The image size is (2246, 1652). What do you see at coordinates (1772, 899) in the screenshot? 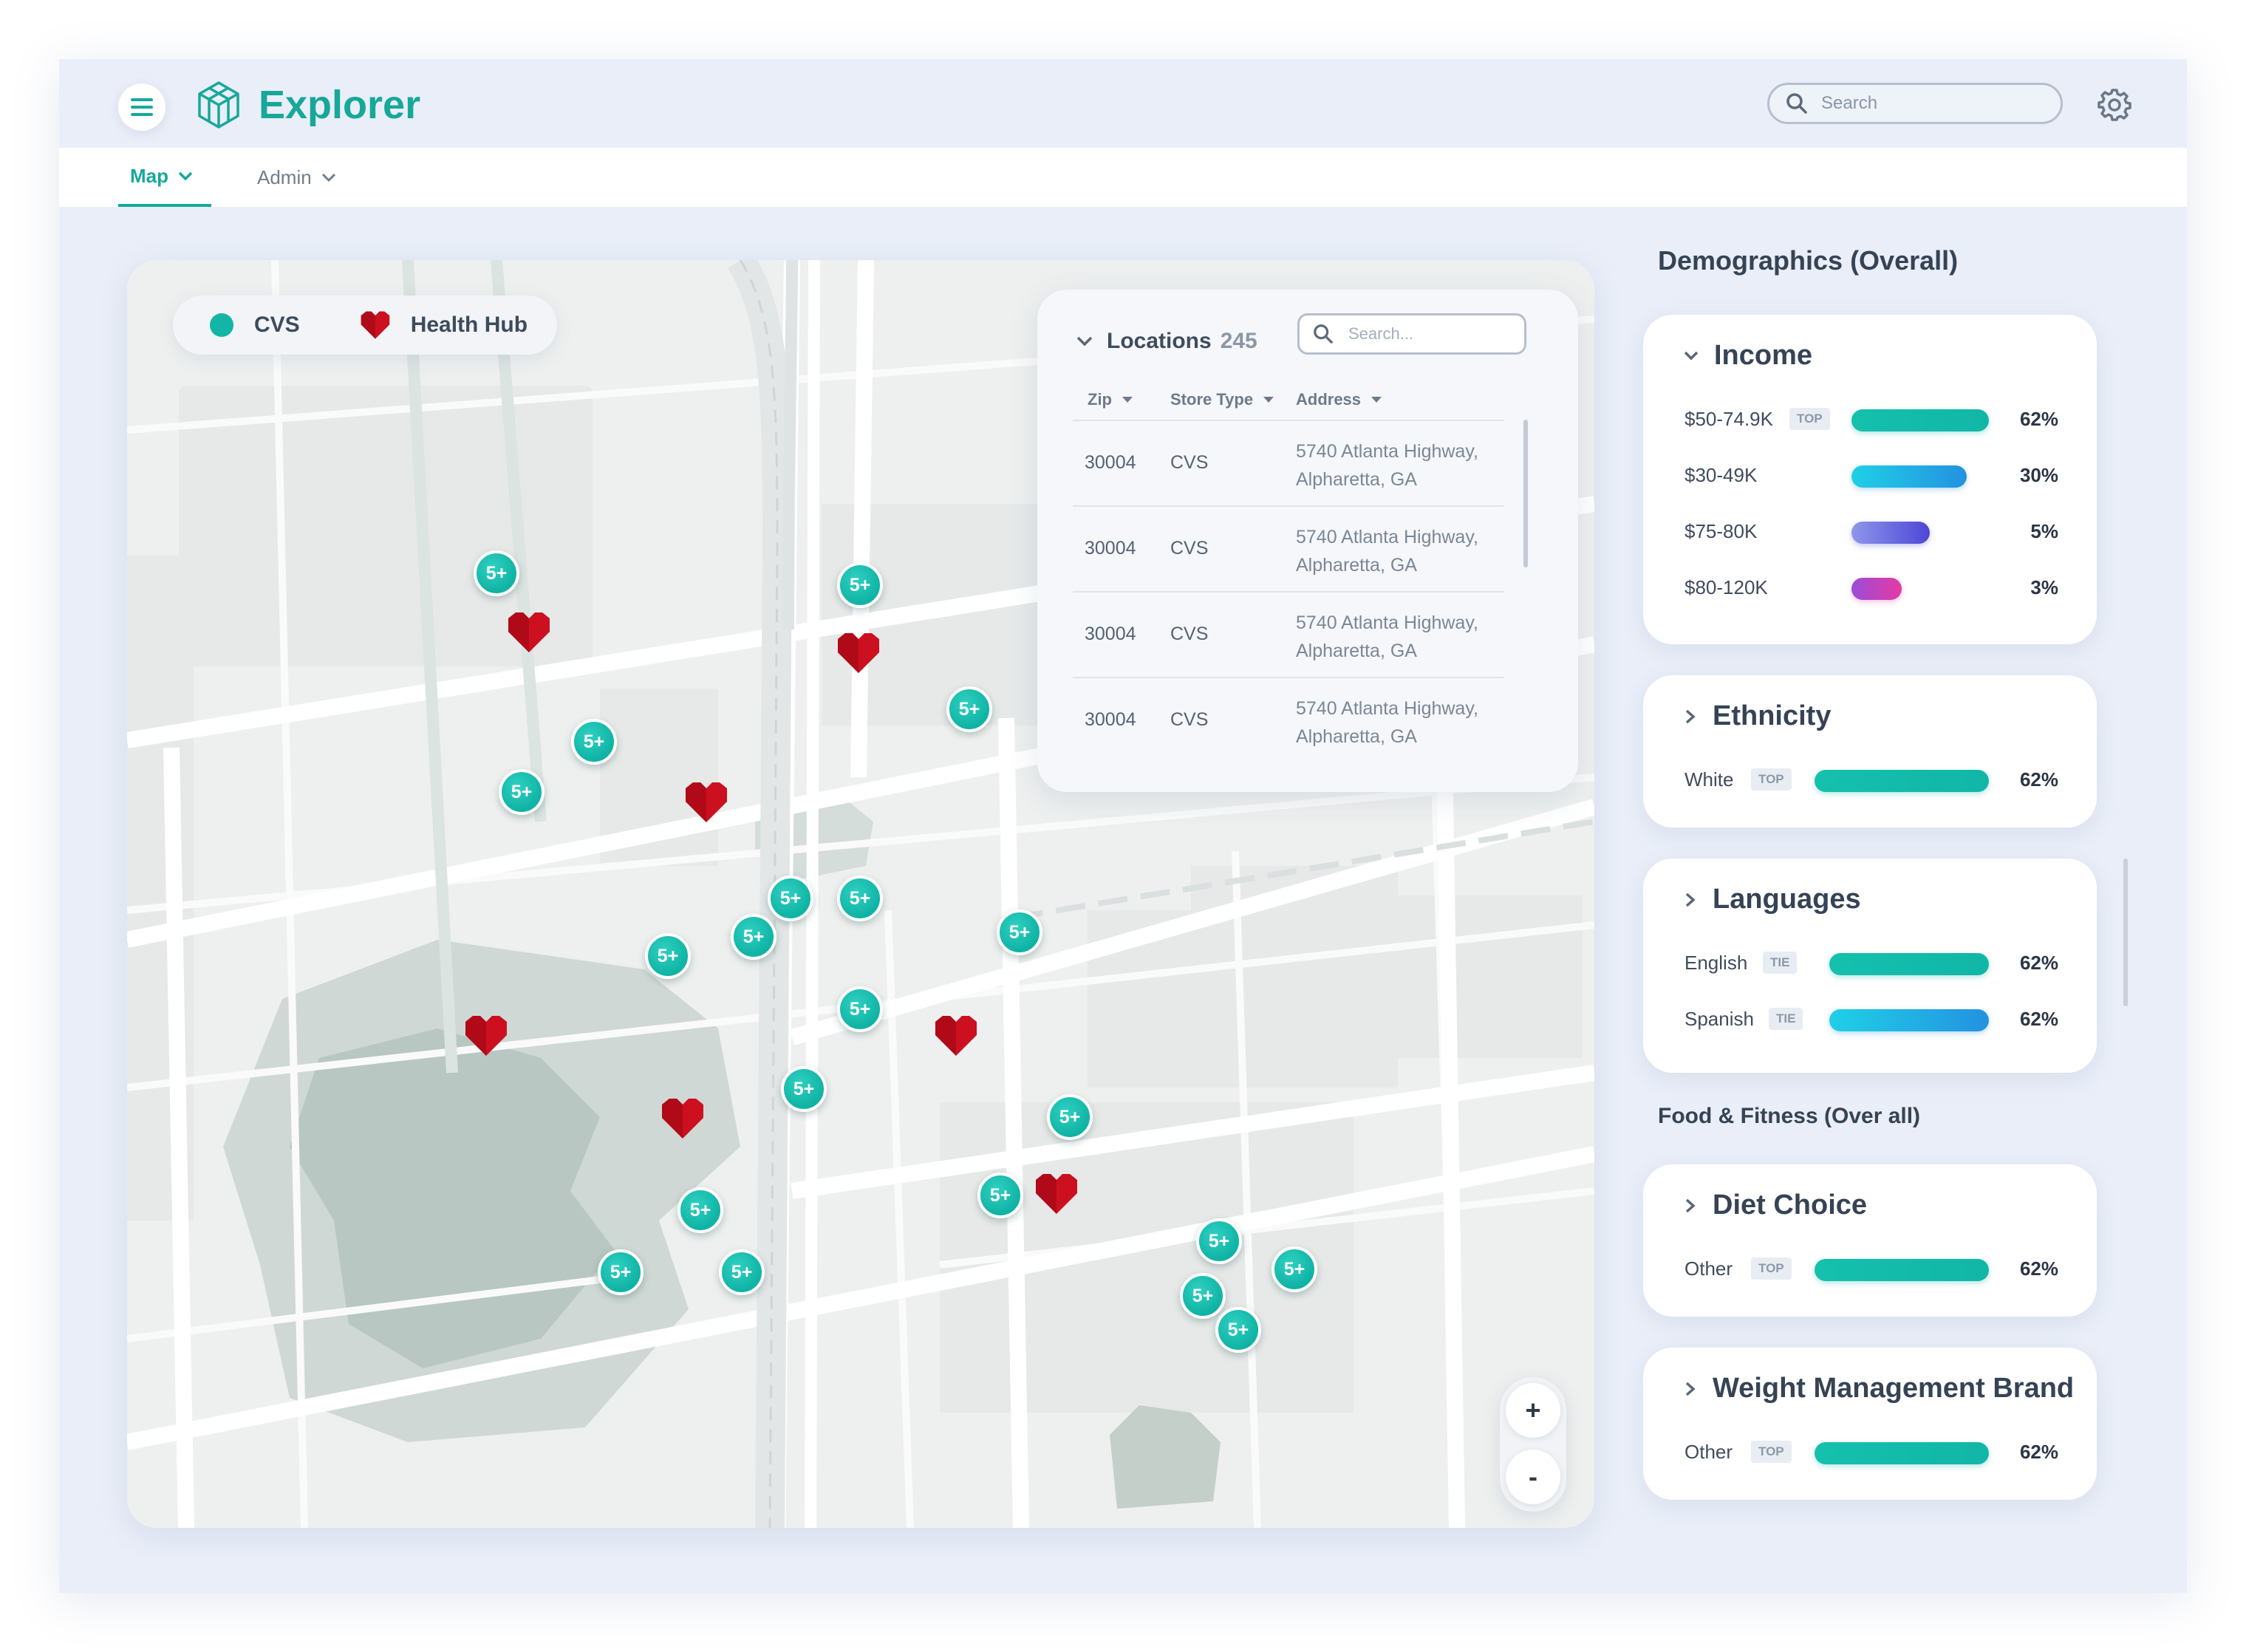
I see `languages-header: Languages` at bounding box center [1772, 899].